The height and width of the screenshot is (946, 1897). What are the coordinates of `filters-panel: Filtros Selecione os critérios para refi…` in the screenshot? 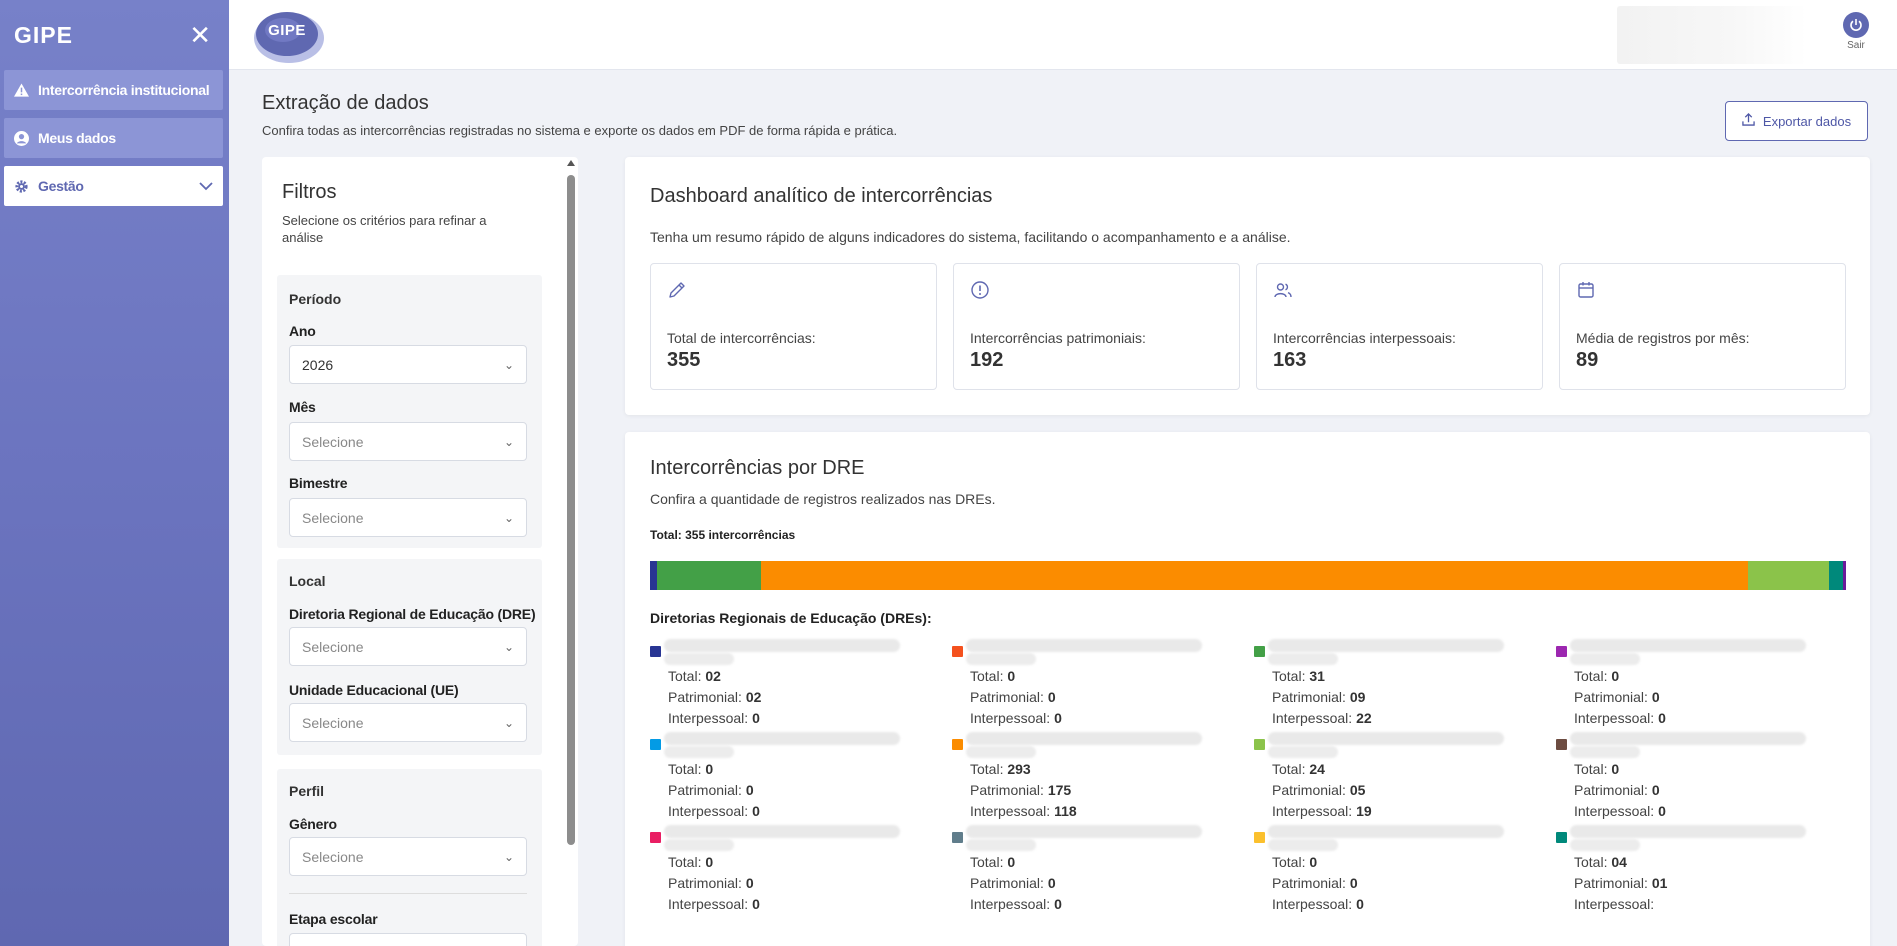 It's located at (420, 551).